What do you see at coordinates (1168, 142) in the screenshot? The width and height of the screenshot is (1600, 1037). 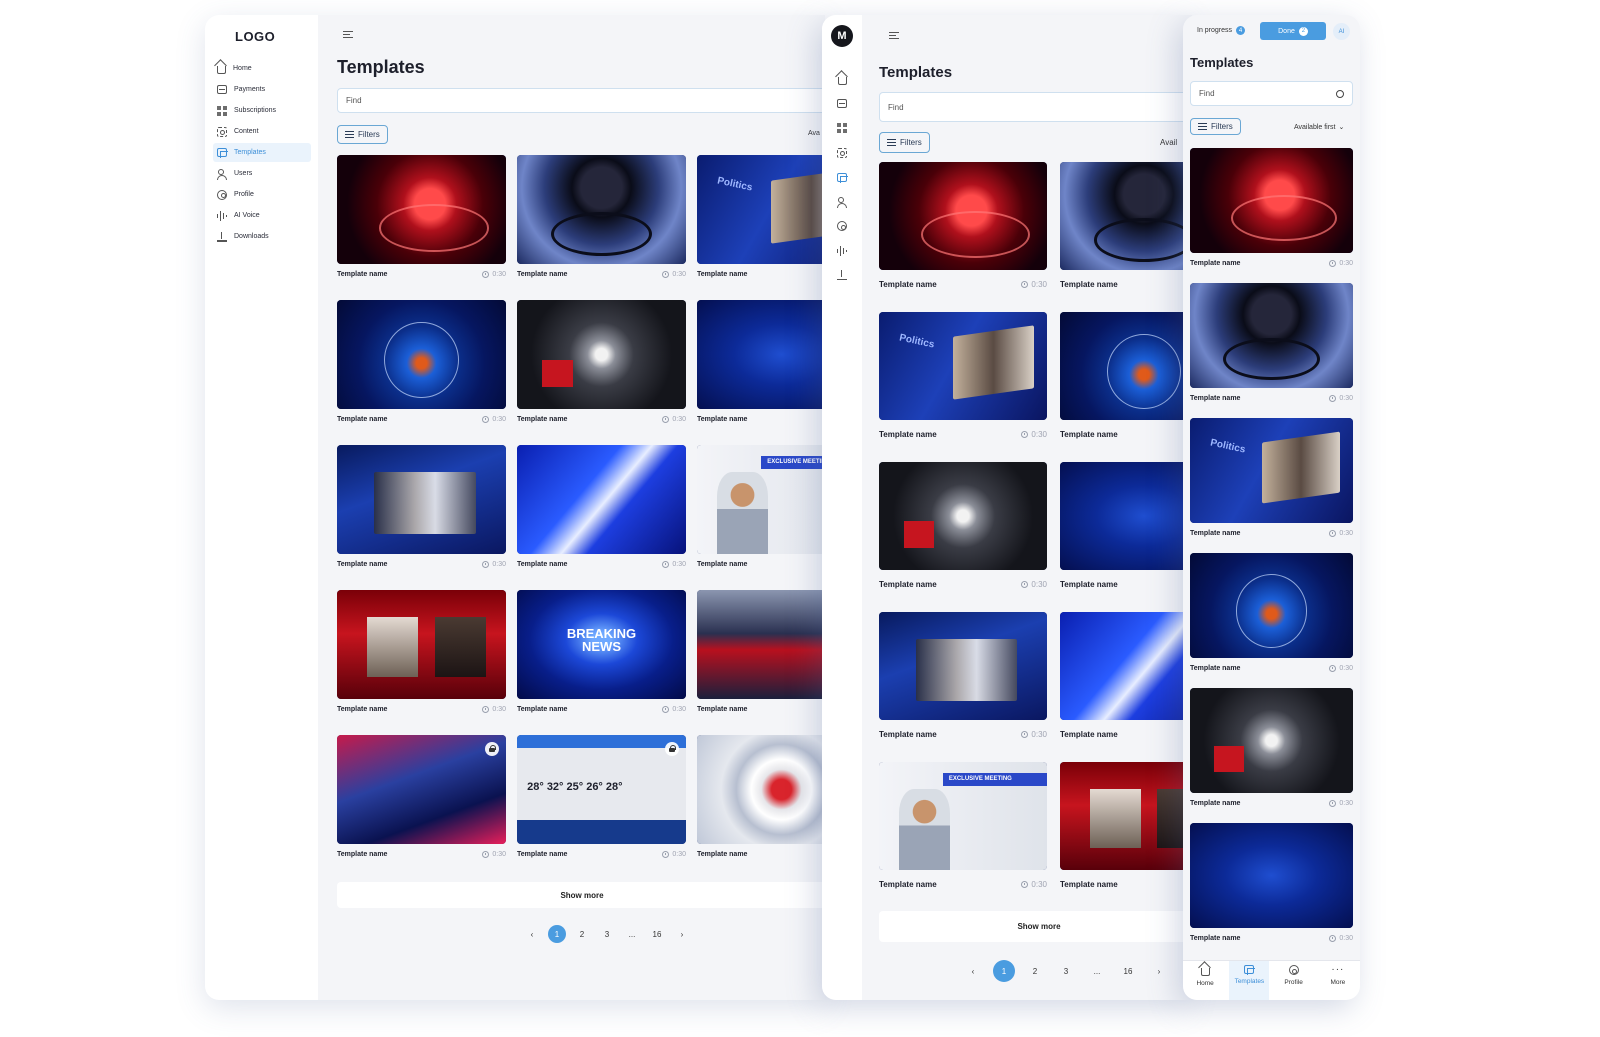 I see `sort-dropdown: Avail` at bounding box center [1168, 142].